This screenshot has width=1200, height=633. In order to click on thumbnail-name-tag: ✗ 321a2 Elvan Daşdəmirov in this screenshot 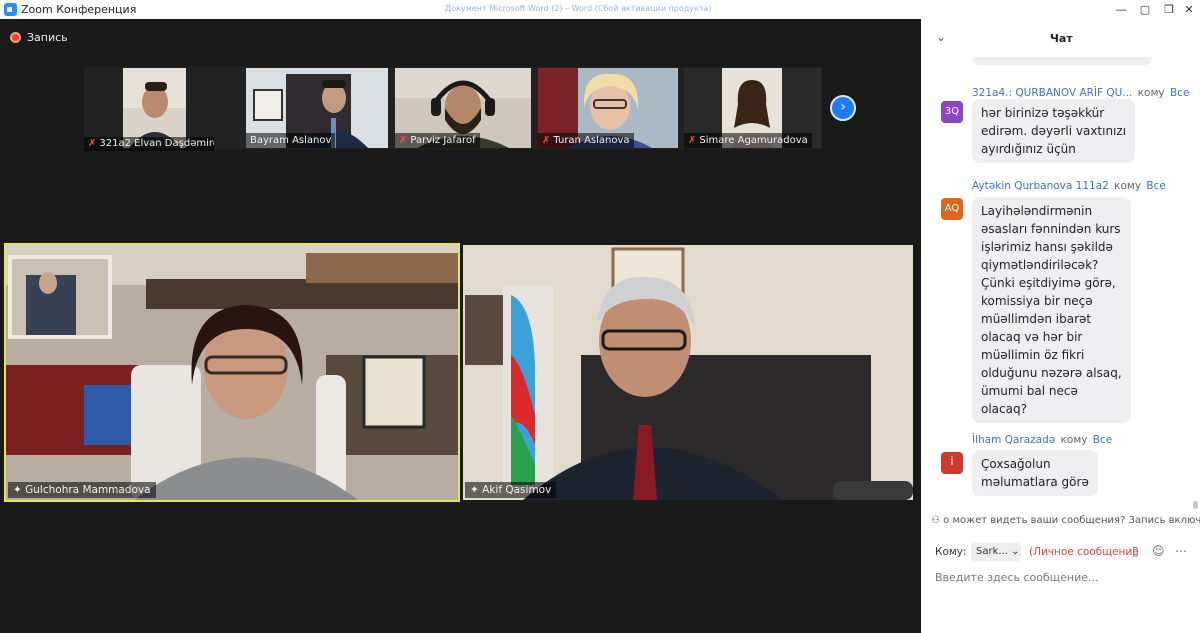, I will do `click(149, 144)`.